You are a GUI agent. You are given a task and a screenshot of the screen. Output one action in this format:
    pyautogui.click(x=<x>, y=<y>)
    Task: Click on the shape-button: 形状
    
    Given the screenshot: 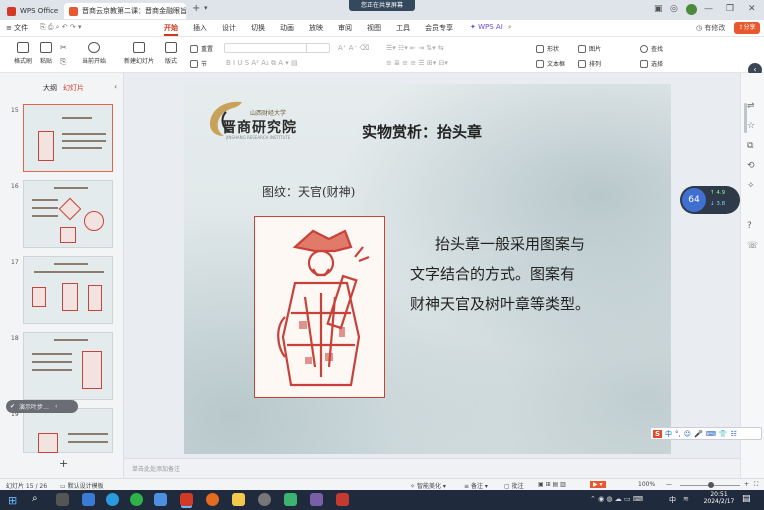 What is the action you would take?
    pyautogui.click(x=547, y=48)
    